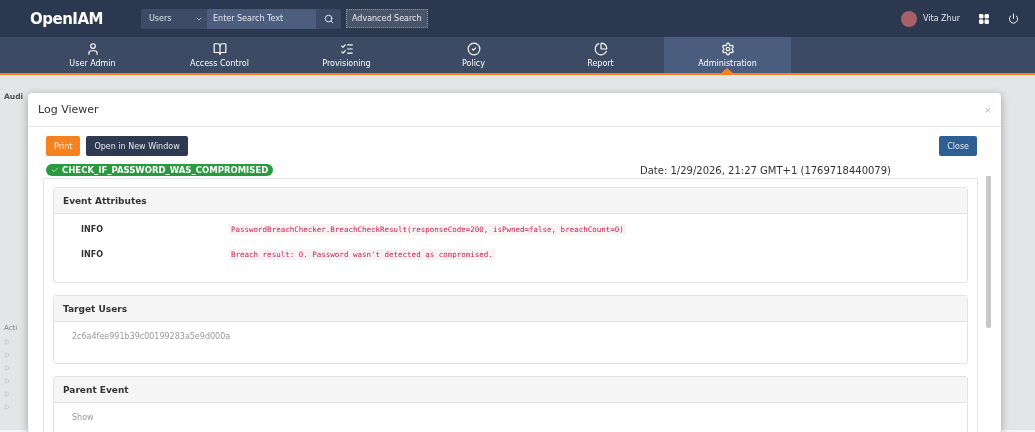 The height and width of the screenshot is (432, 1035). What do you see at coordinates (727, 49) in the screenshot?
I see `gear-icon` at bounding box center [727, 49].